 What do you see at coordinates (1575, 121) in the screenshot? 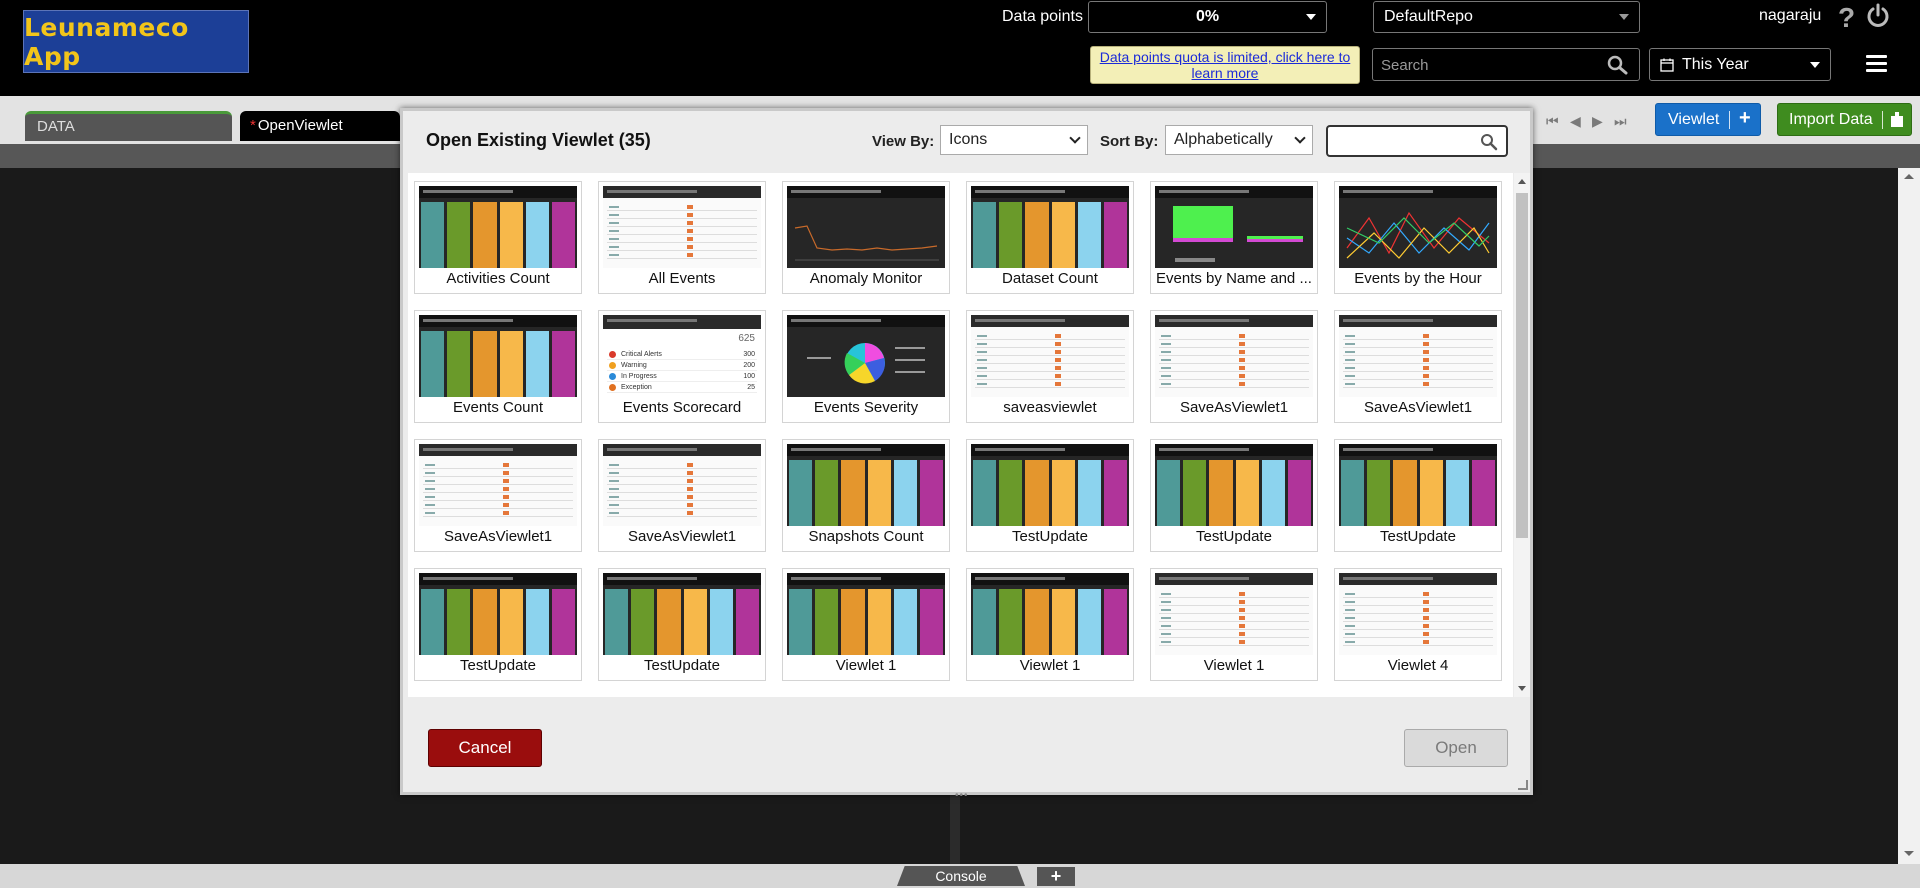
I see `prev-page-icon: ◀` at bounding box center [1575, 121].